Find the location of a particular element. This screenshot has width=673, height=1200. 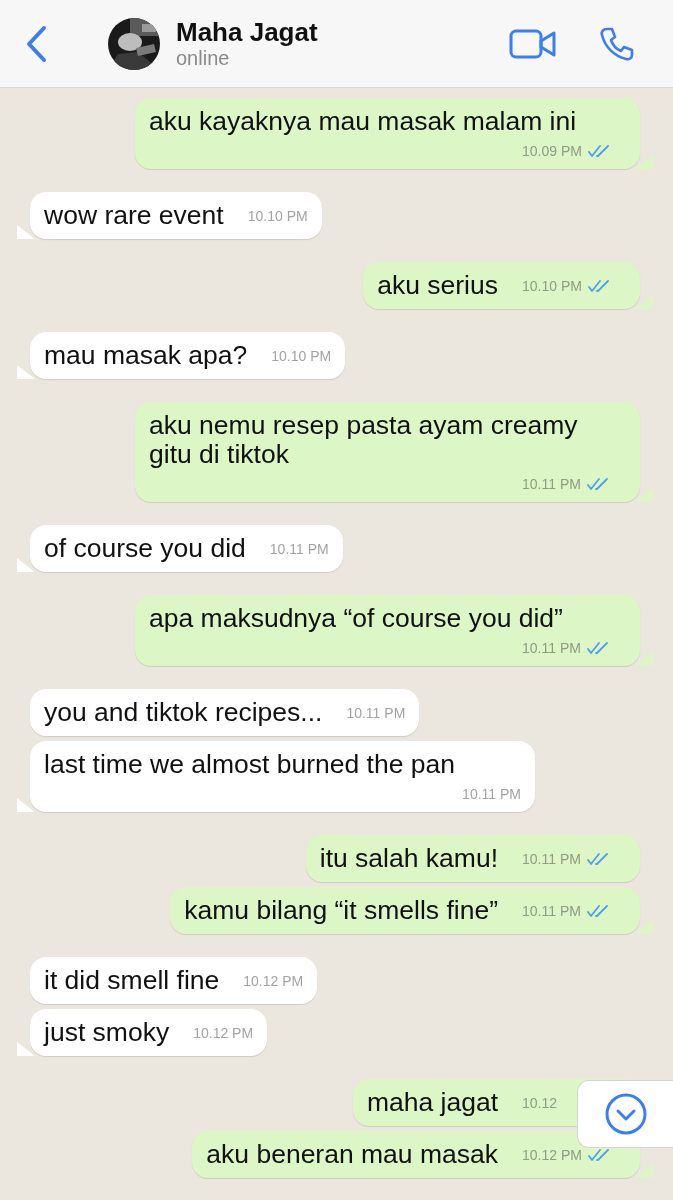

message-text: aku kayaknya mau masak malam ini is located at coordinates (363, 121).